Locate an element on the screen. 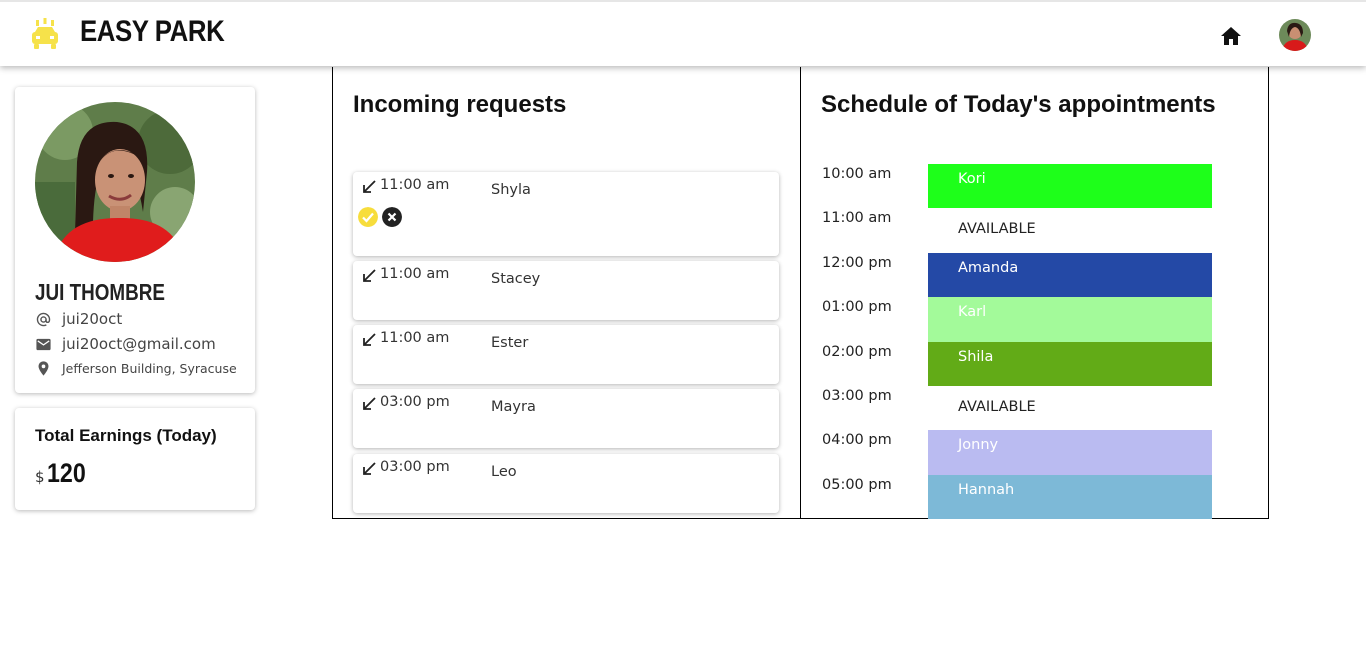 The width and height of the screenshot is (1366, 653). schedule-title: Schedule of Today's appointments is located at coordinates (1018, 104).